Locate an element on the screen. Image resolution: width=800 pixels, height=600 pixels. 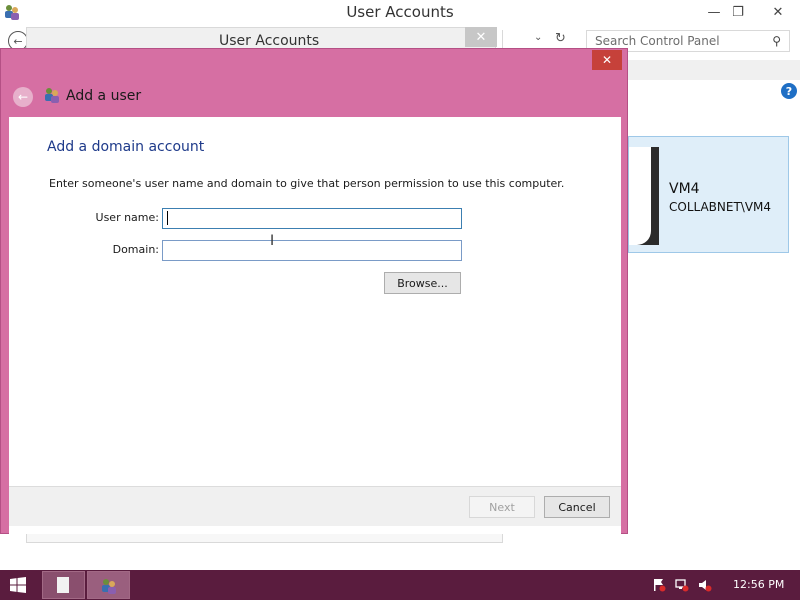
user-tile: VM4 COLLABNET\VM4 is located at coordinates (708, 194).